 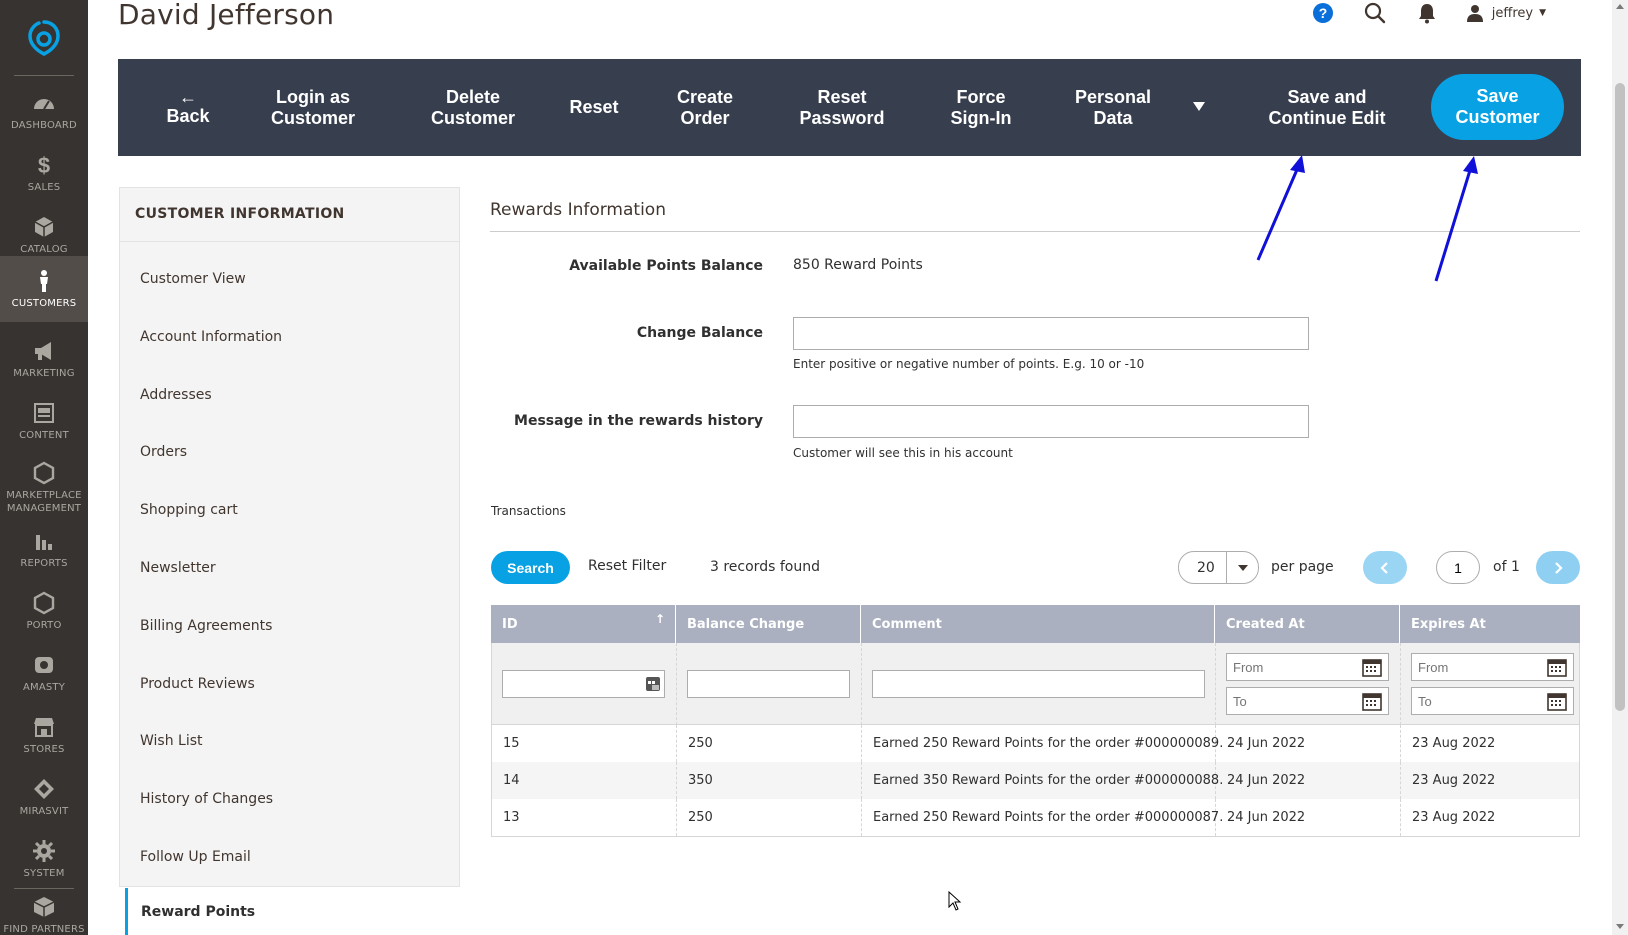 I want to click on nav-item-reports: REPORTS, so click(x=44, y=549).